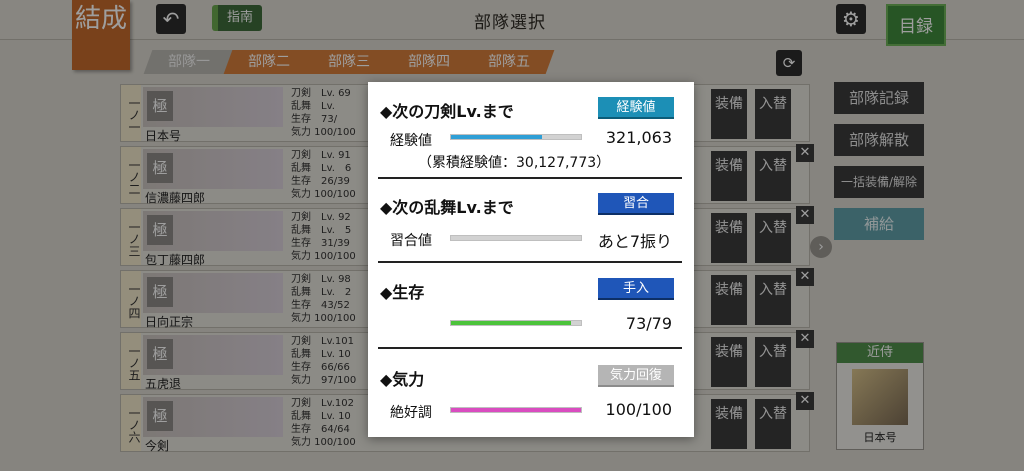  What do you see at coordinates (402, 292) in the screenshot?
I see `survival-section-title: ◆生存` at bounding box center [402, 292].